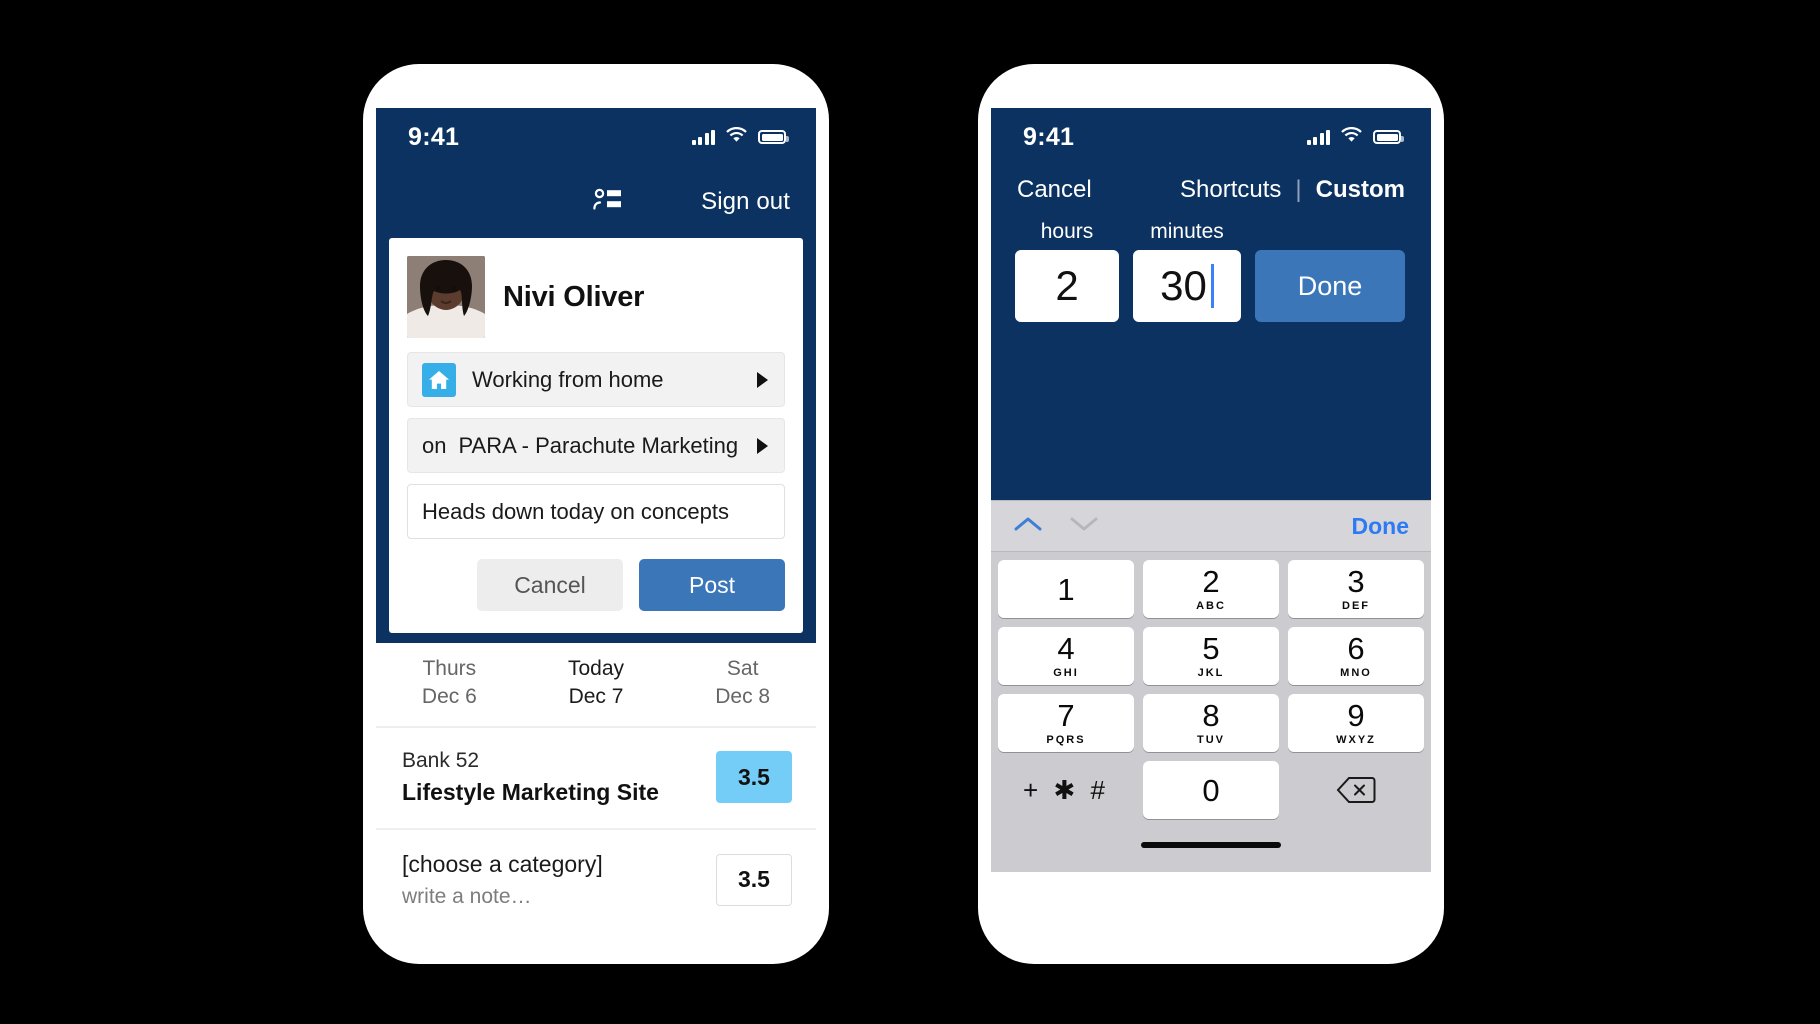  Describe the element at coordinates (1211, 526) in the screenshot. I see `keyboard-accessory-bar: Done` at that location.